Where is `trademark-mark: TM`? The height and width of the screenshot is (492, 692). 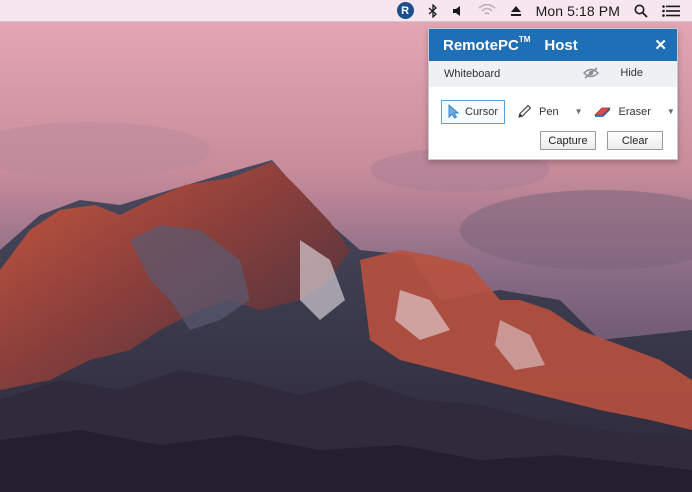
trademark-mark: TM is located at coordinates (524, 39).